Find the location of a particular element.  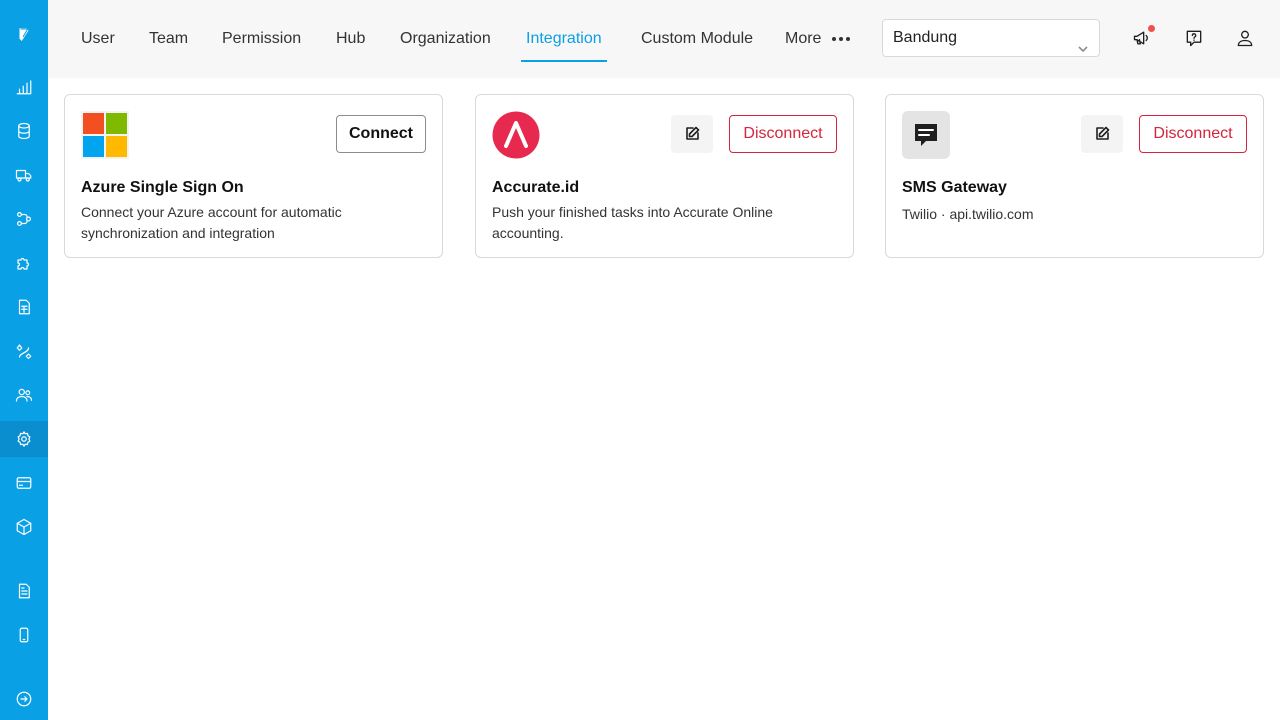

tab-team: Team is located at coordinates (168, 42).